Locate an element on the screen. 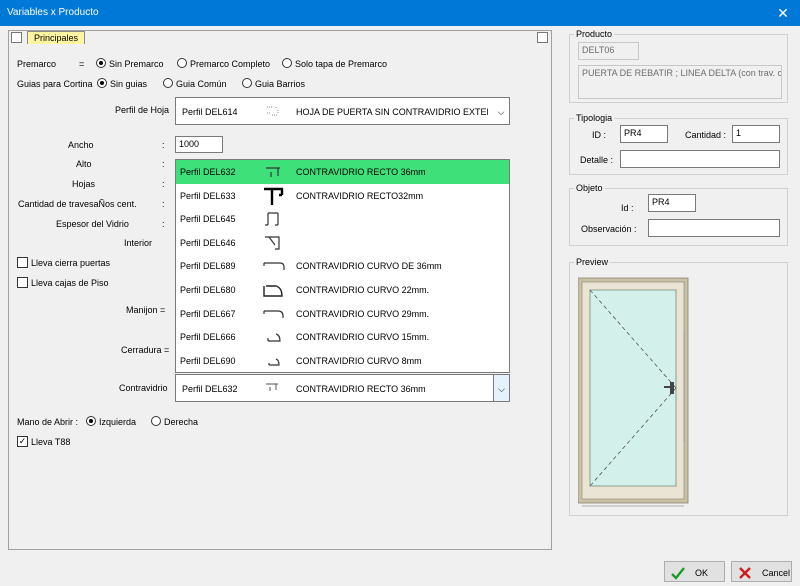 This screenshot has height=586, width=800. alto-colon: : is located at coordinates (163, 164).